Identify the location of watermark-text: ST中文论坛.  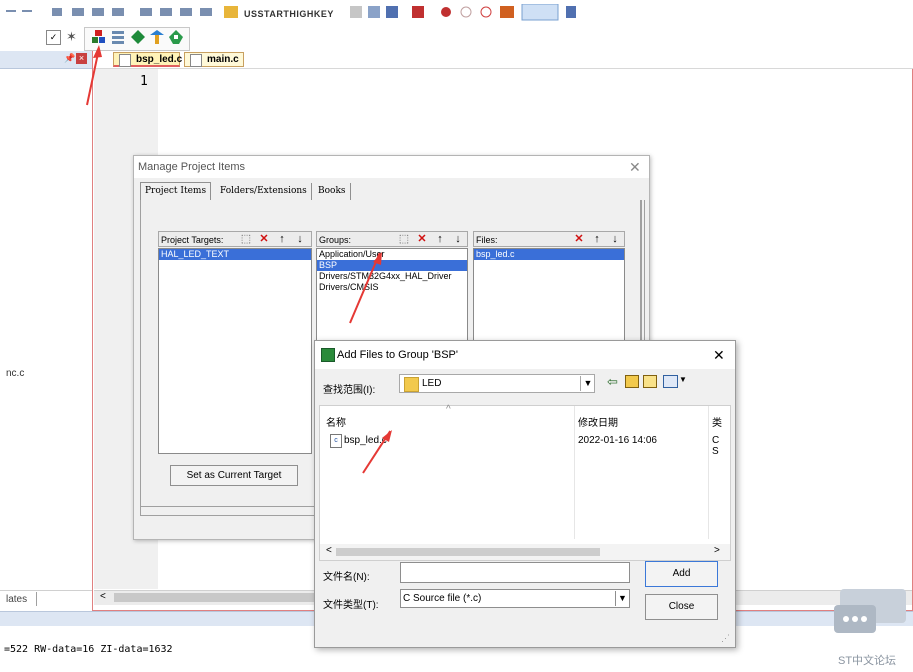
(867, 661).